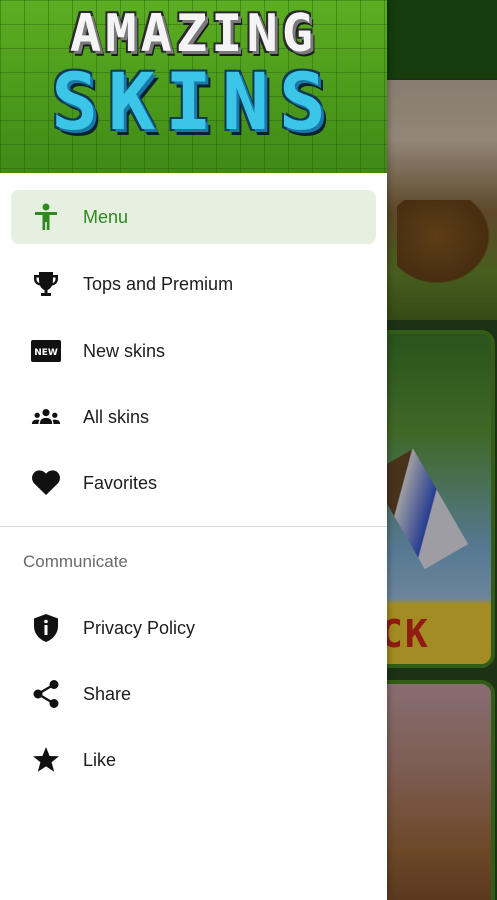  Describe the element at coordinates (193, 526) in the screenshot. I see `menu-divider` at that location.